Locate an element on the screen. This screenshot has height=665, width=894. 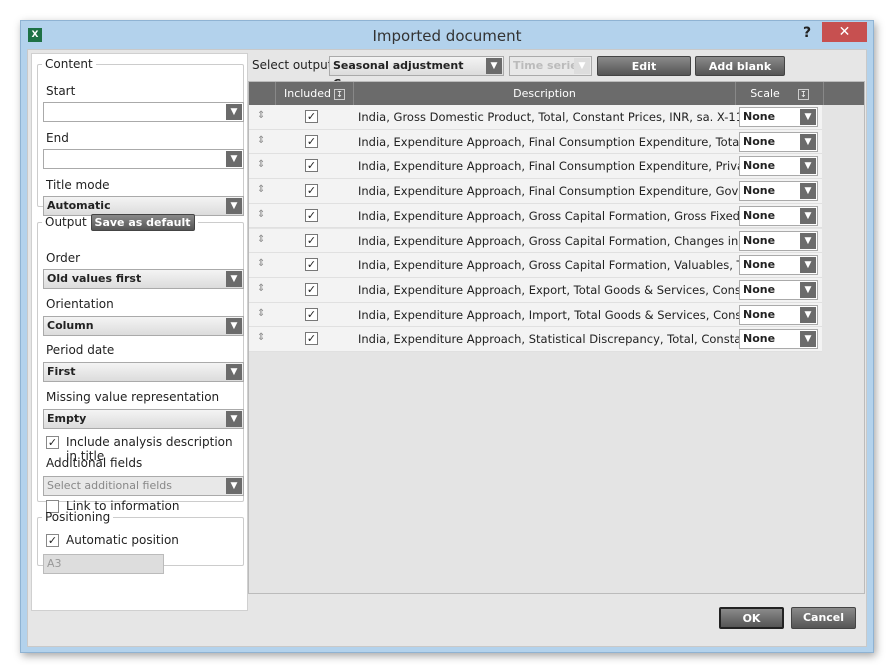
select-output-combo: Seasonal adjustment Cens...▼ is located at coordinates (416, 73).